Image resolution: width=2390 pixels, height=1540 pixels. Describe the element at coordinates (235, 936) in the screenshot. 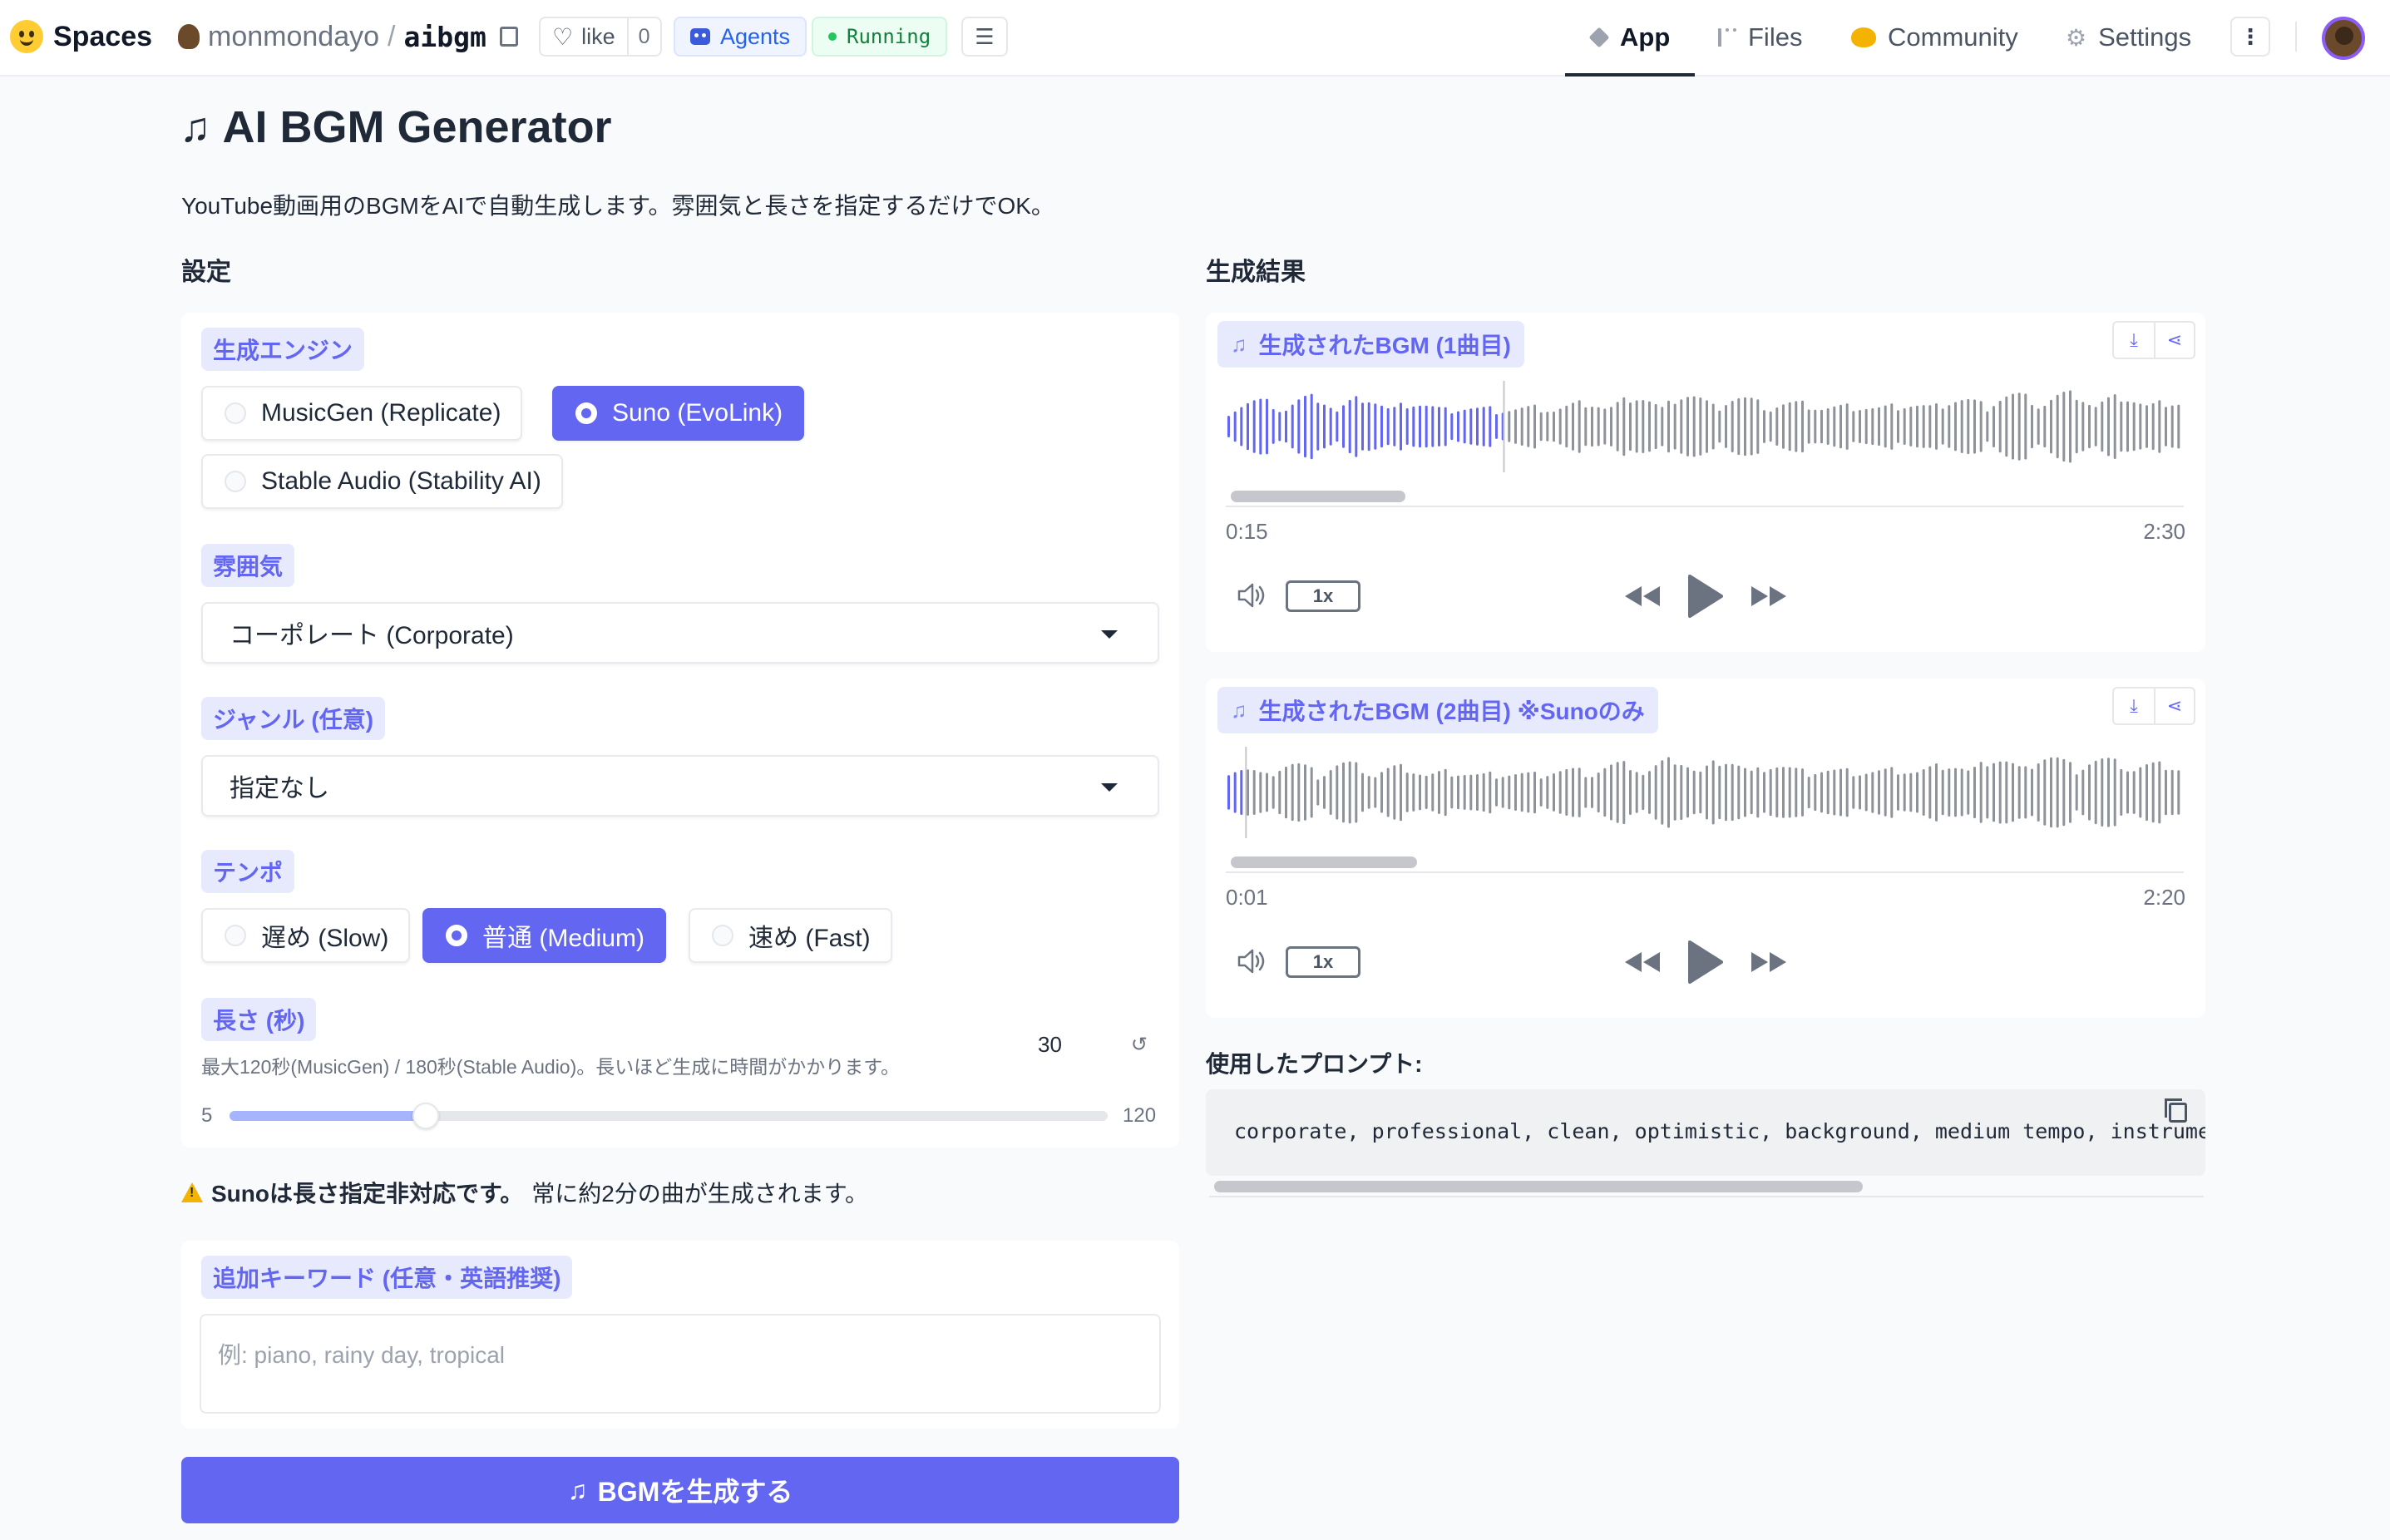

I see `radio-unchecked-icon` at that location.